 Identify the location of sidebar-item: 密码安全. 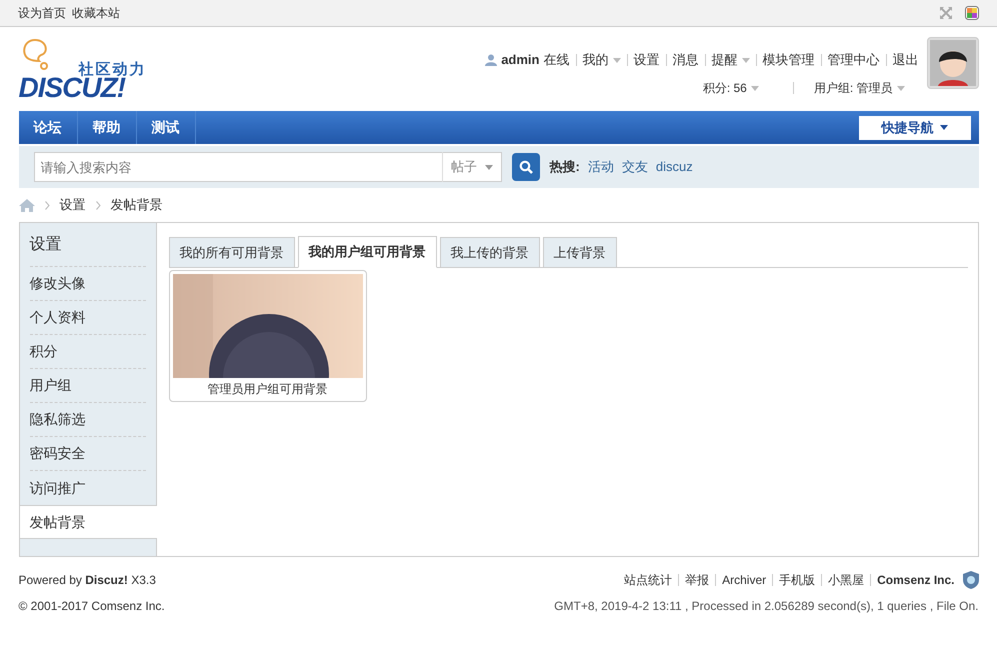
(88, 454).